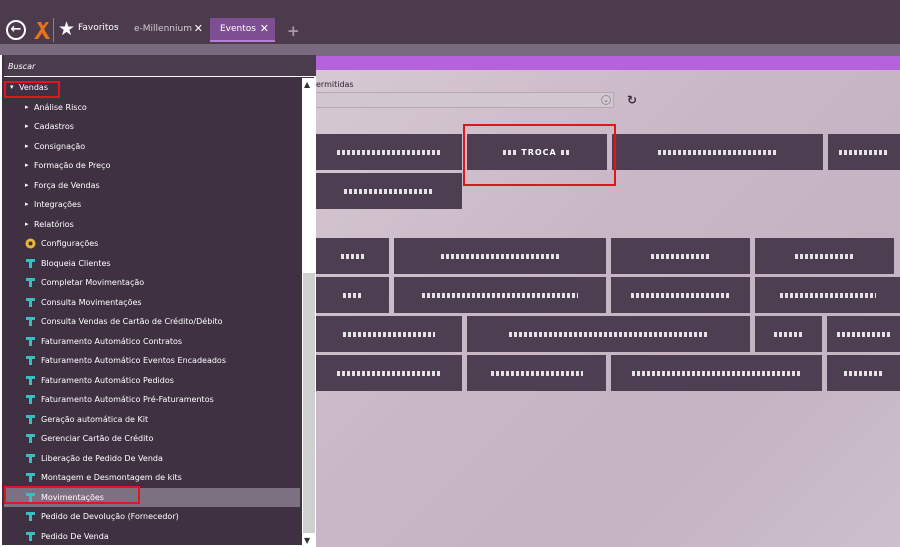 Image resolution: width=900 pixels, height=547 pixels. Describe the element at coordinates (30, 243) in the screenshot. I see `settings-icon` at that location.